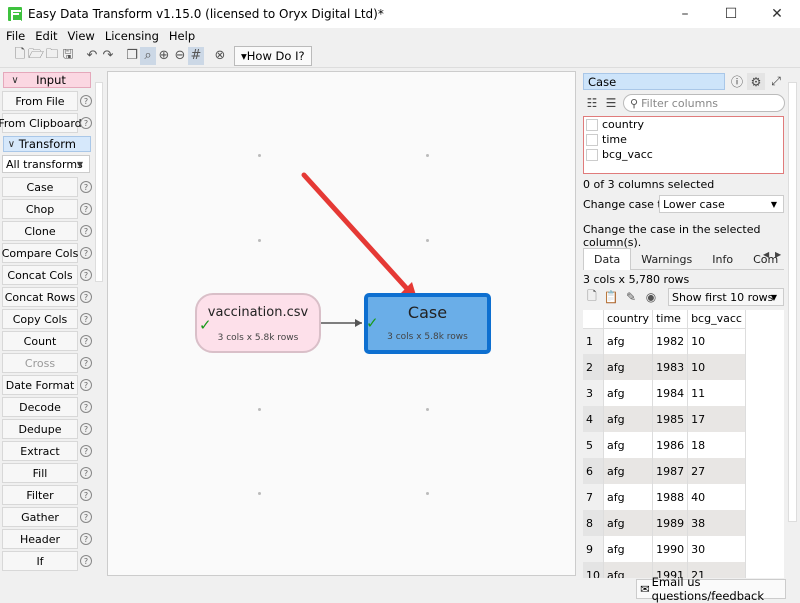 The width and height of the screenshot is (800, 603). What do you see at coordinates (40, 341) in the screenshot?
I see `transform-button-count: Count` at bounding box center [40, 341].